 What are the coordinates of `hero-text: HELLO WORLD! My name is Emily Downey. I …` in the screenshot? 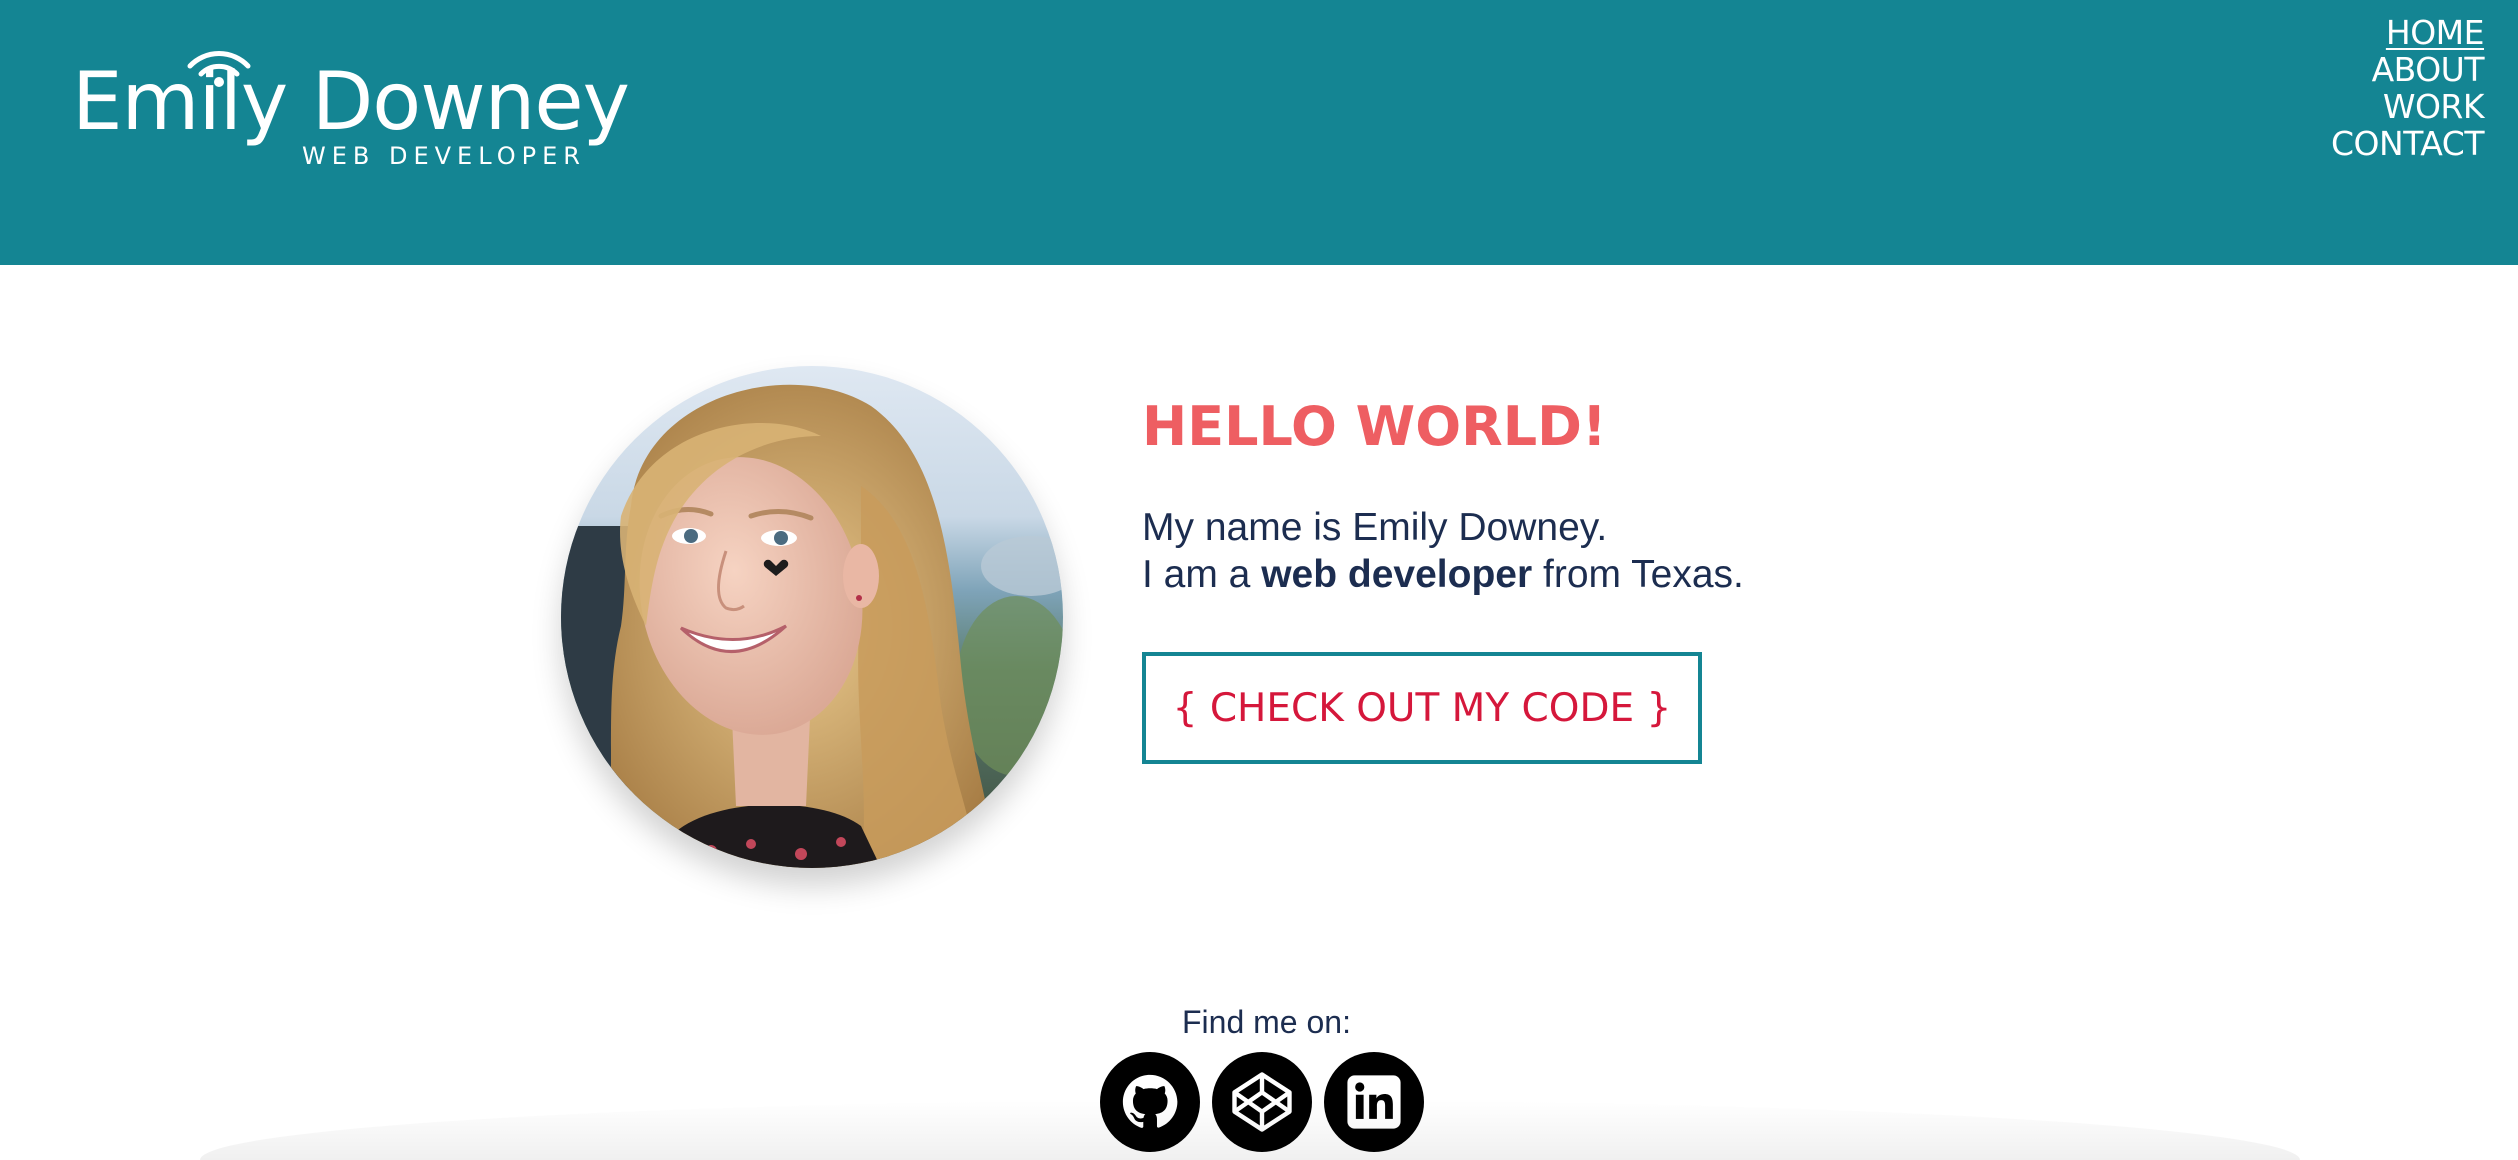 It's located at (1592, 499).